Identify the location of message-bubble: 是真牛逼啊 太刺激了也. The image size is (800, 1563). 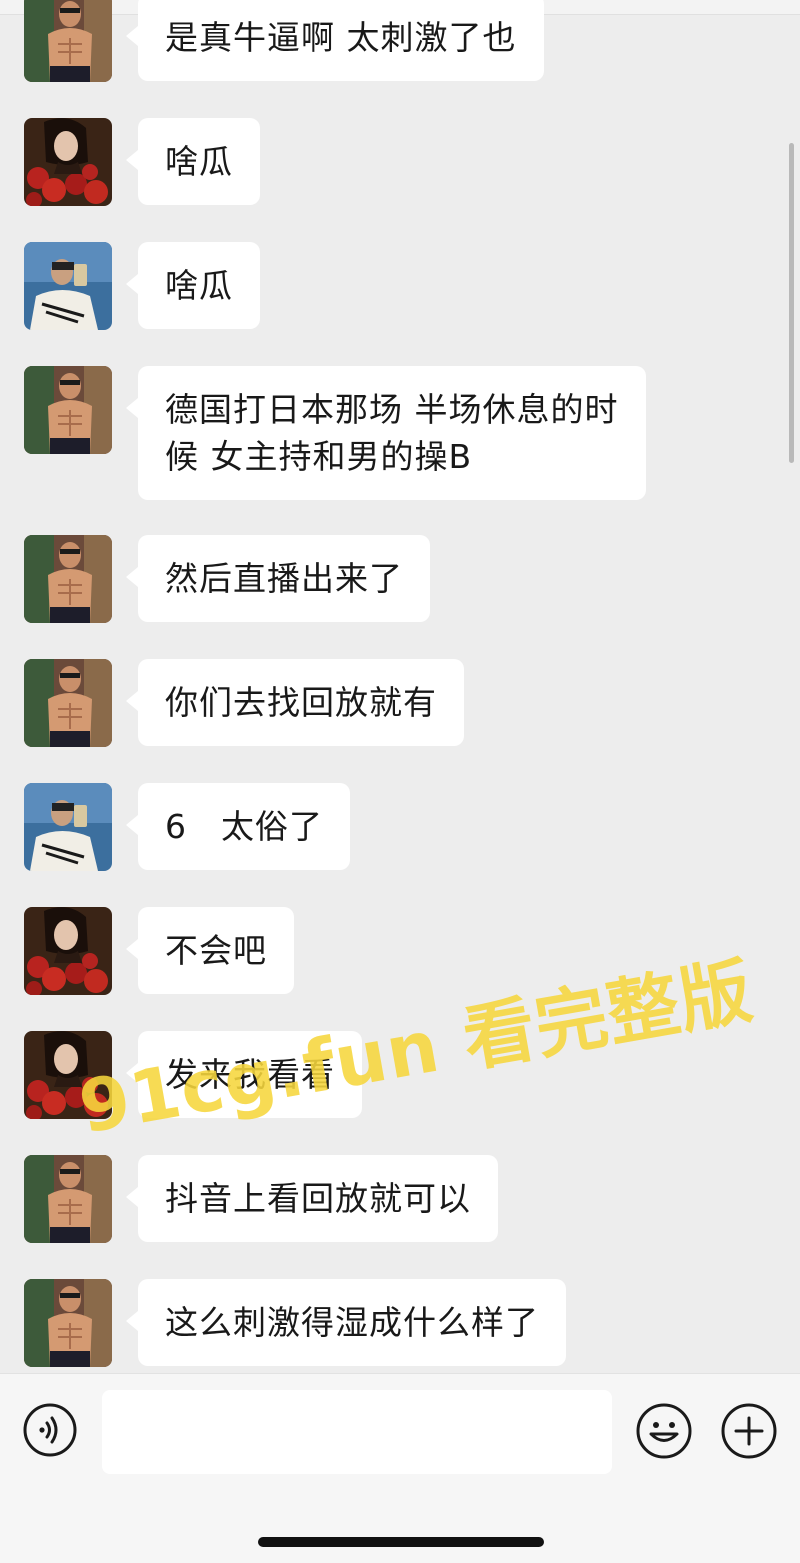
(335, 40).